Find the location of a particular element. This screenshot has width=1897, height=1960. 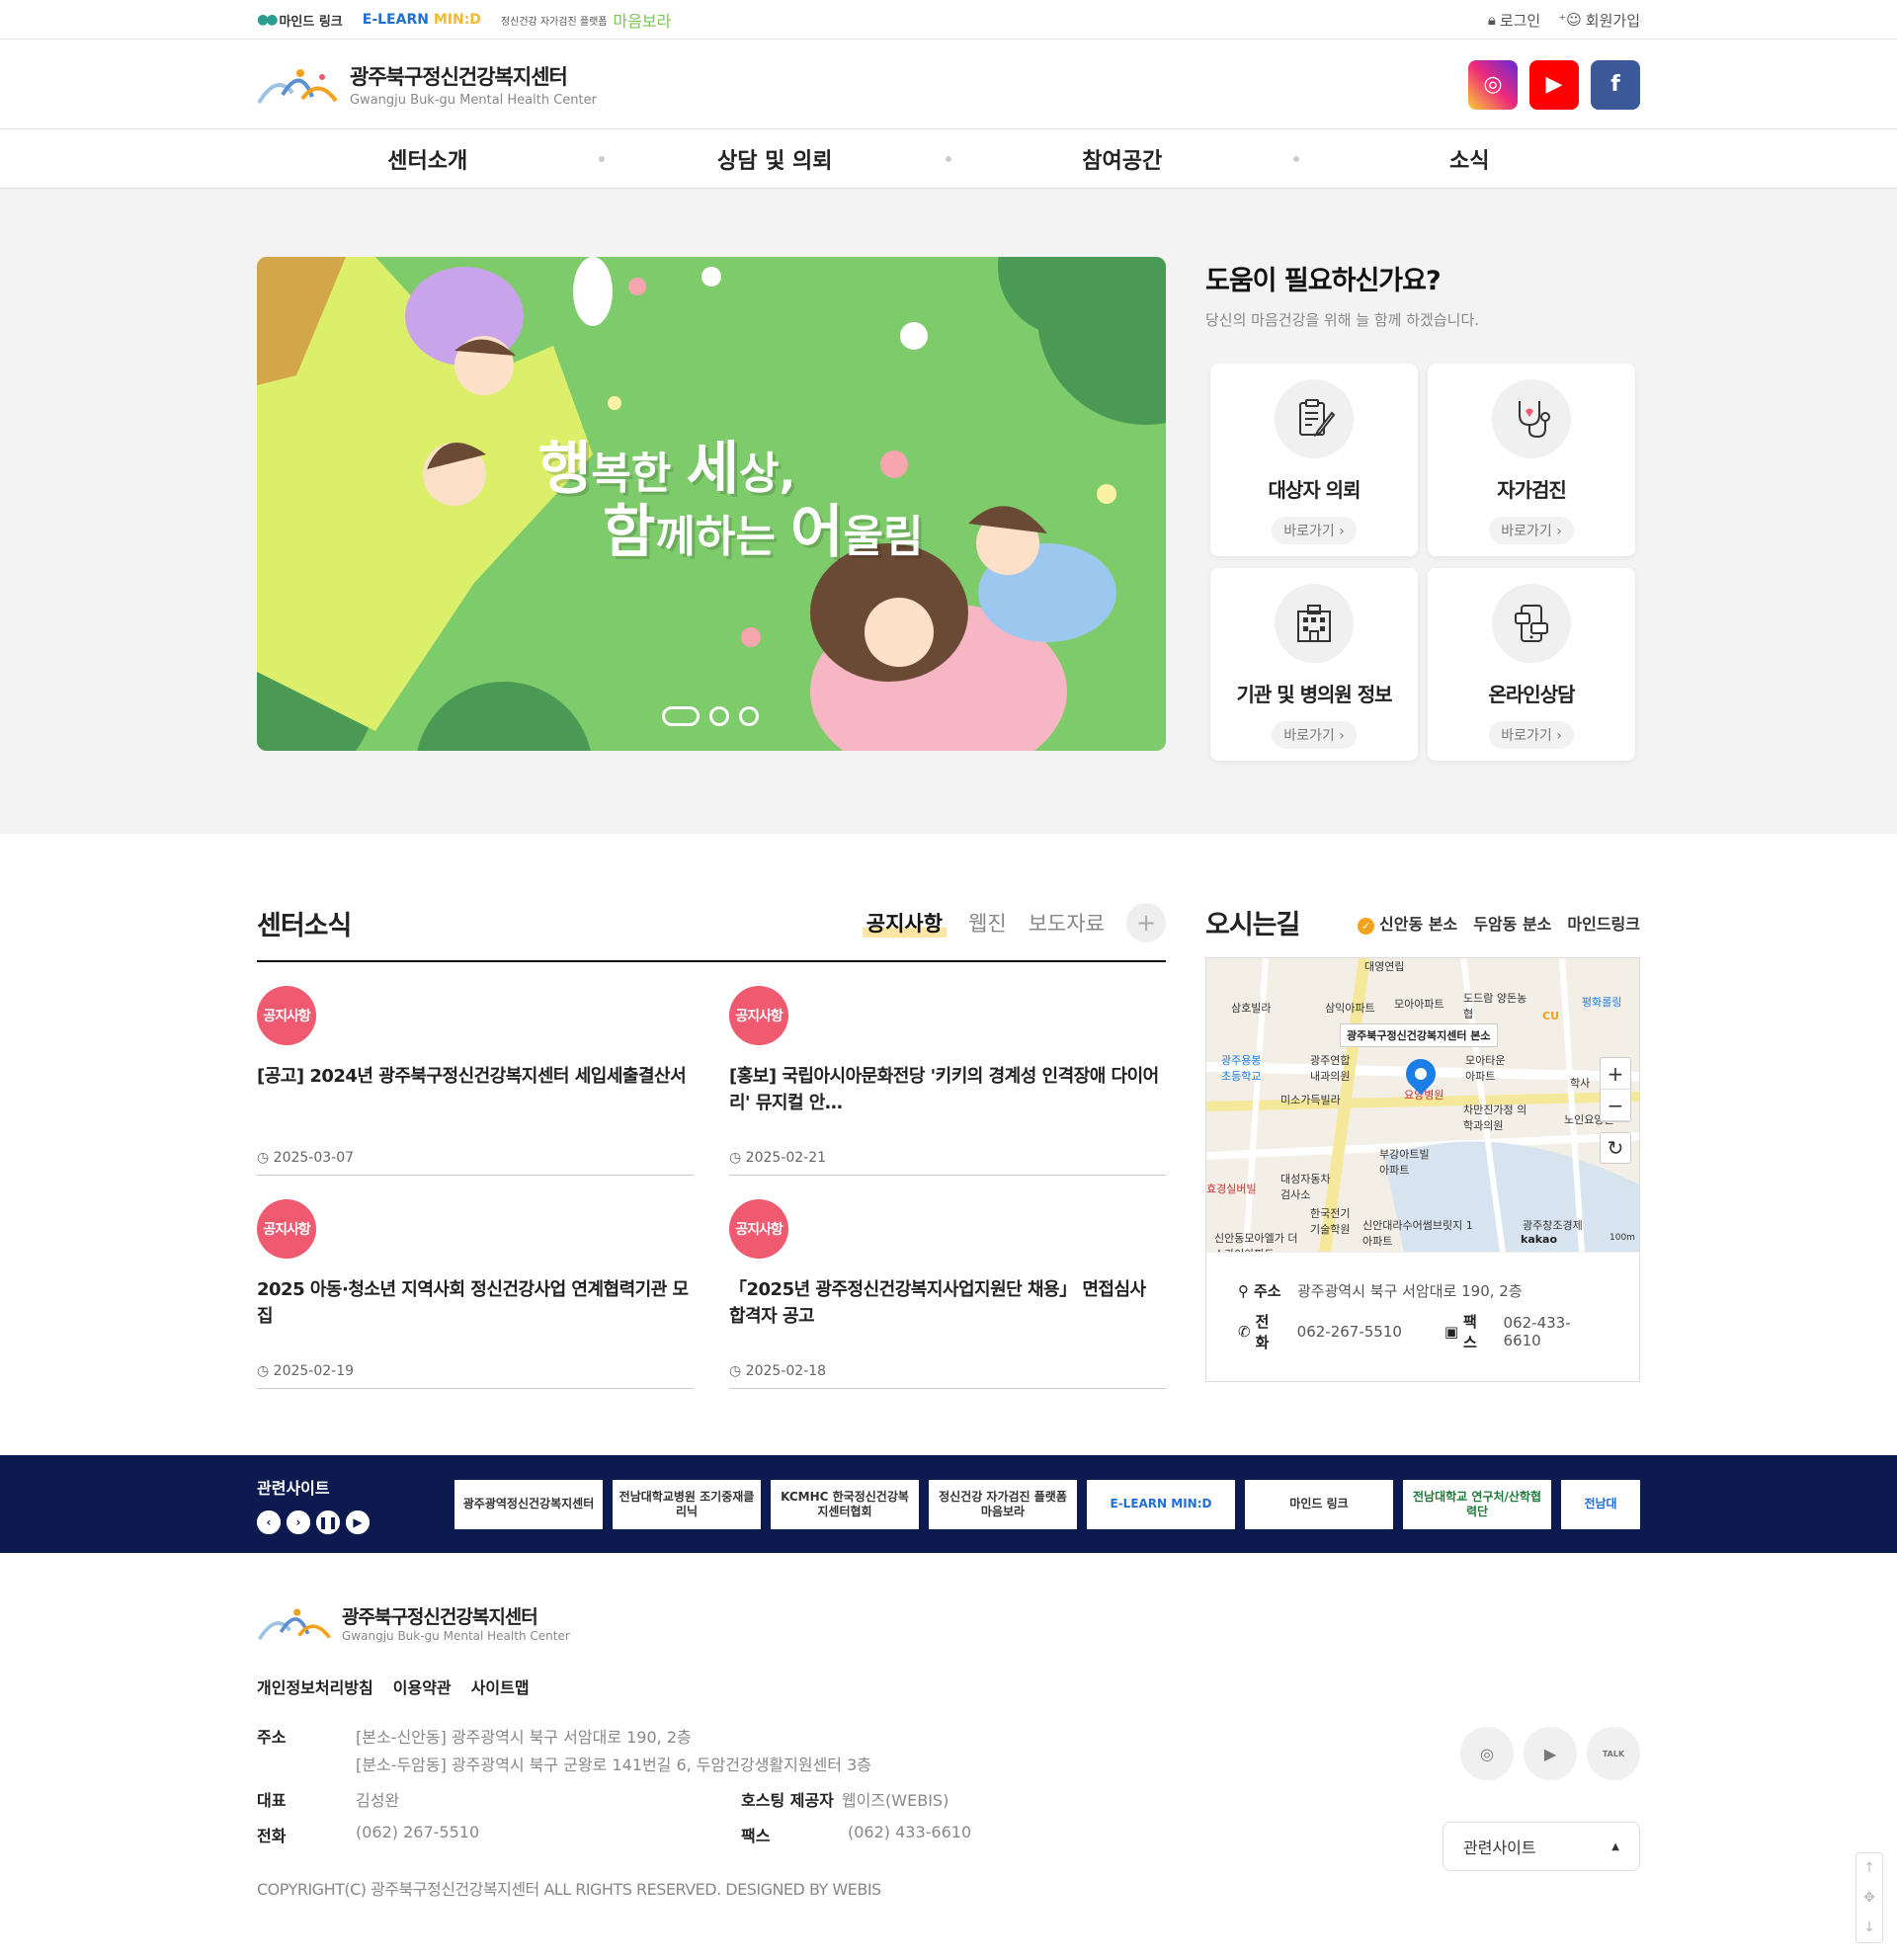

help-subtitle: 당신의 마음건강을 위해 늘 함께 하겠습니다. is located at coordinates (1342, 320).